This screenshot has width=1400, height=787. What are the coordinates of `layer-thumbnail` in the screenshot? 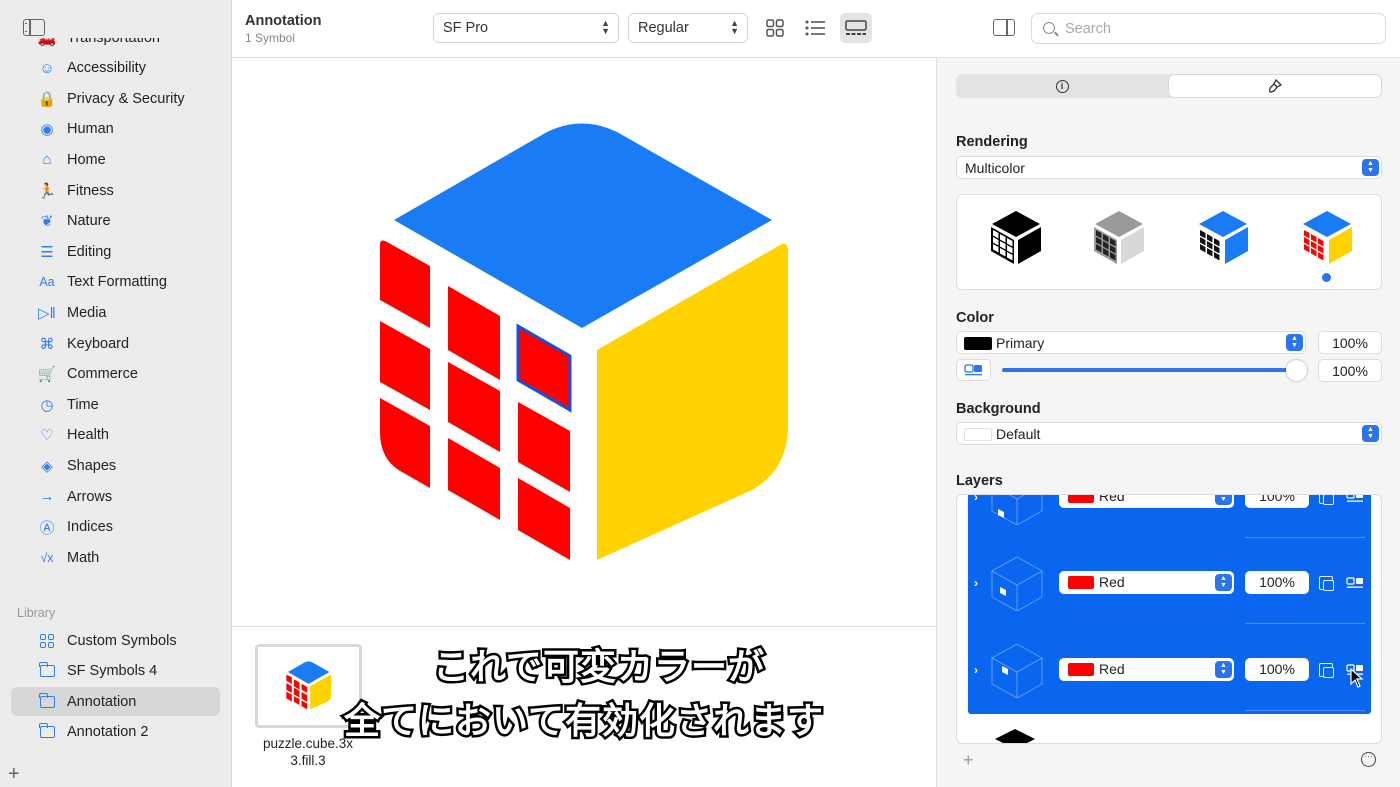 It's located at (1017, 510).